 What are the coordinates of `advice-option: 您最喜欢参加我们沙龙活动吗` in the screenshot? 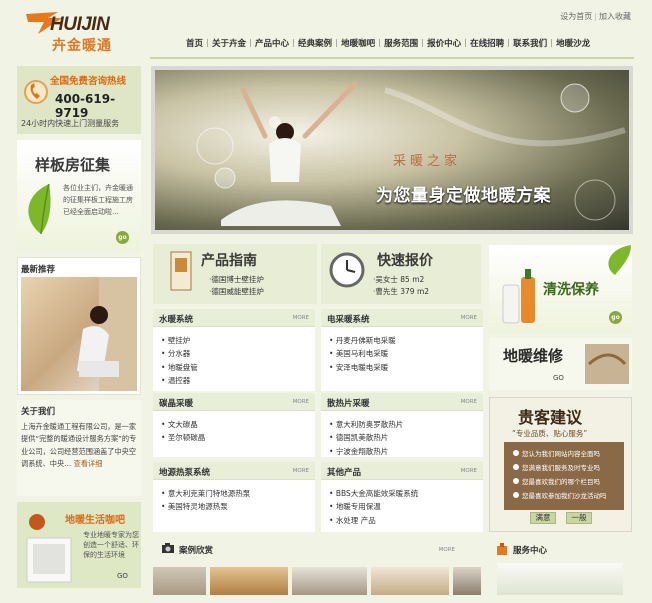 It's located at (564, 495).